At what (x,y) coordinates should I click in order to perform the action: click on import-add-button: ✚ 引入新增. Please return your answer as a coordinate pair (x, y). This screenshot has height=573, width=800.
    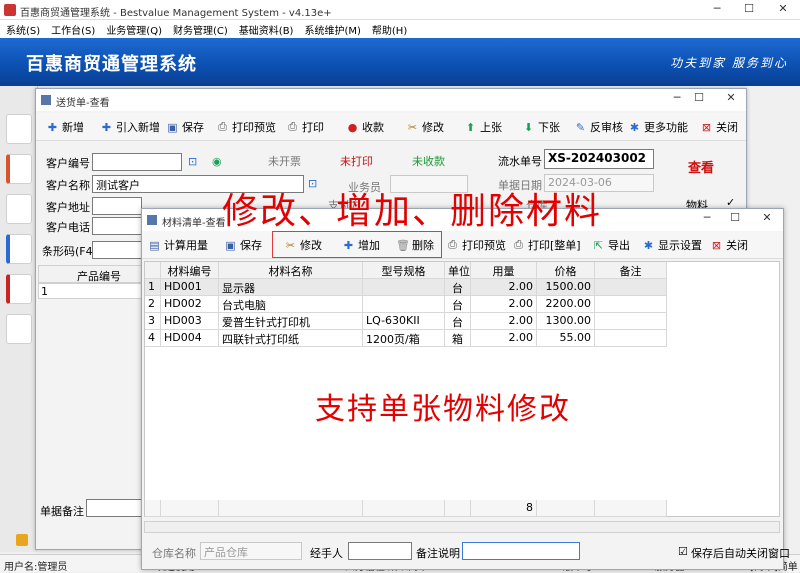
    Looking at the image, I should click on (130, 127).